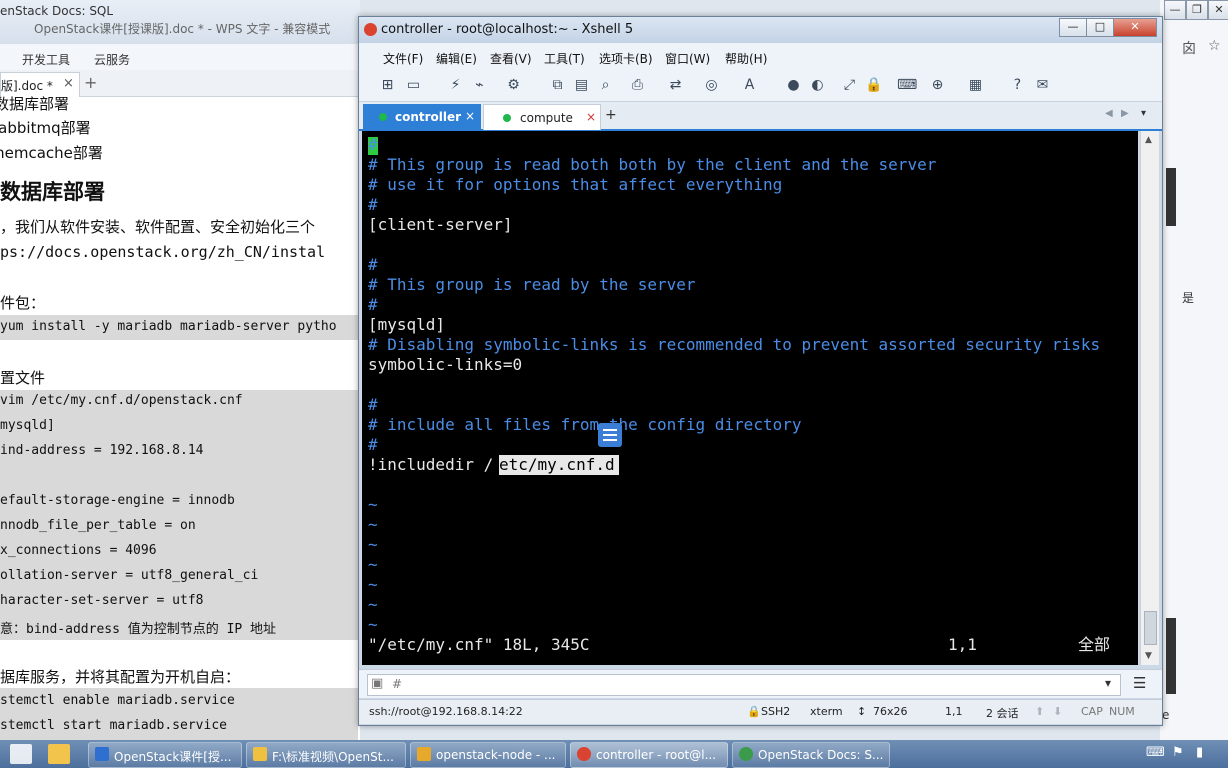 Image resolution: width=1228 pixels, height=768 pixels. What do you see at coordinates (626, 58) in the screenshot?
I see `menu-tabs: 选项卡(B)` at bounding box center [626, 58].